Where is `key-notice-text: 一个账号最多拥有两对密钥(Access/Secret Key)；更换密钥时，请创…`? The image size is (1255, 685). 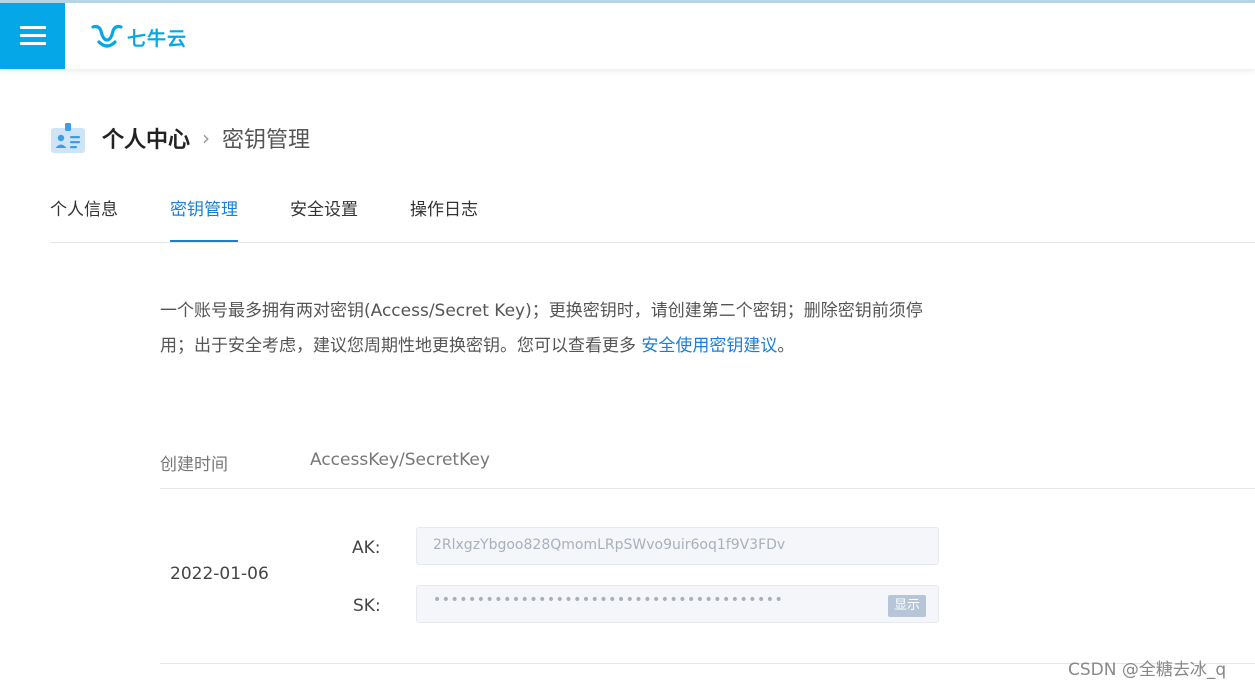
key-notice-text: 一个账号最多拥有两对密钥(Access/Secret Key)；更换密钥时，请创… is located at coordinates (555, 329).